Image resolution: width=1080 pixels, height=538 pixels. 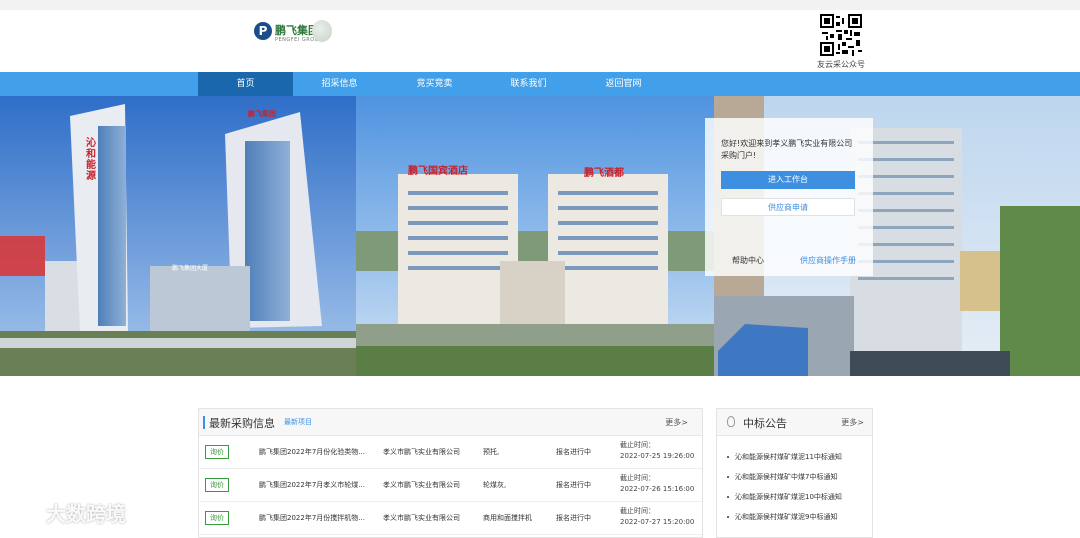 I want to click on main-nav: 首页 招采信息 竞买竞卖 联系我们 返回官网, so click(x=540, y=84).